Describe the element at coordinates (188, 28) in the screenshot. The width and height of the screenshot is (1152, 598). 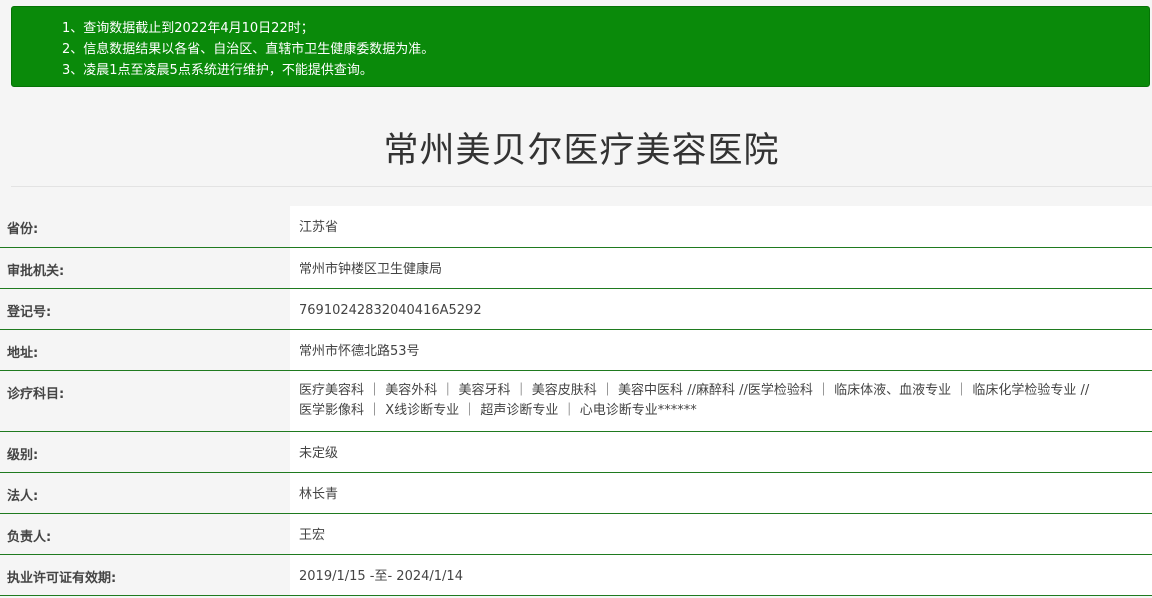
I see `notice-line-1: 1、查询数据截止到2022年4月10日22时；` at that location.